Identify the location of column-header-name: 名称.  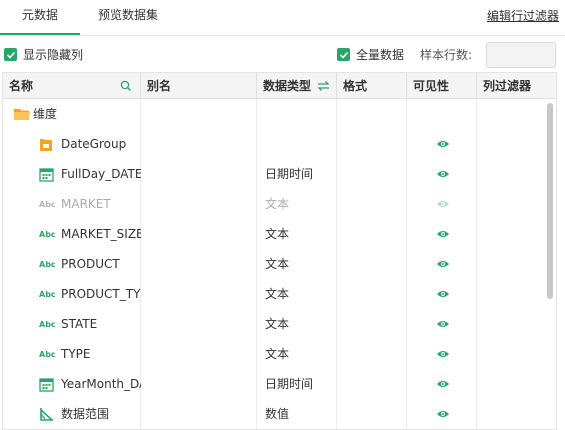
(72, 86).